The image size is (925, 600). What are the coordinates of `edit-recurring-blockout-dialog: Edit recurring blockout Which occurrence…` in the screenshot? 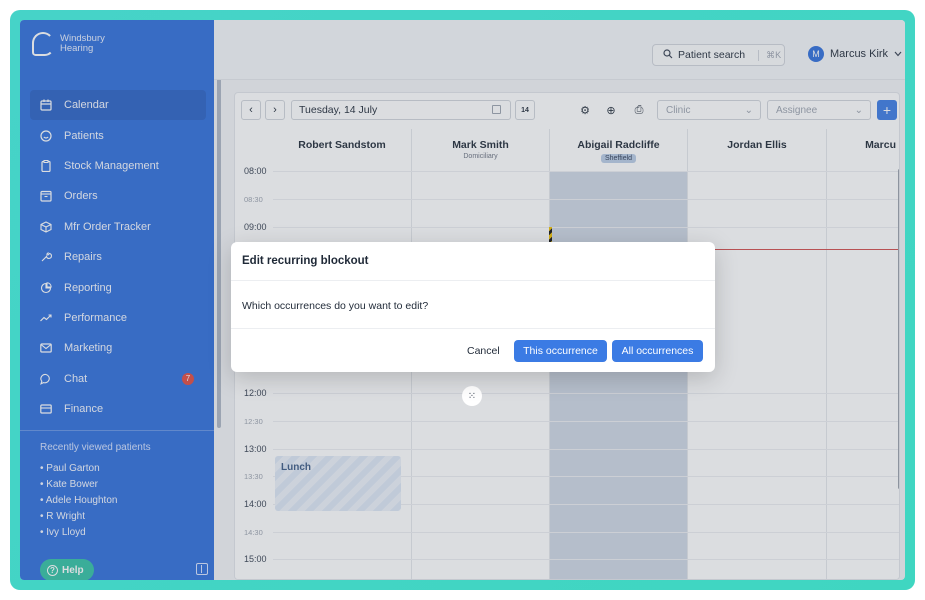 It's located at (473, 307).